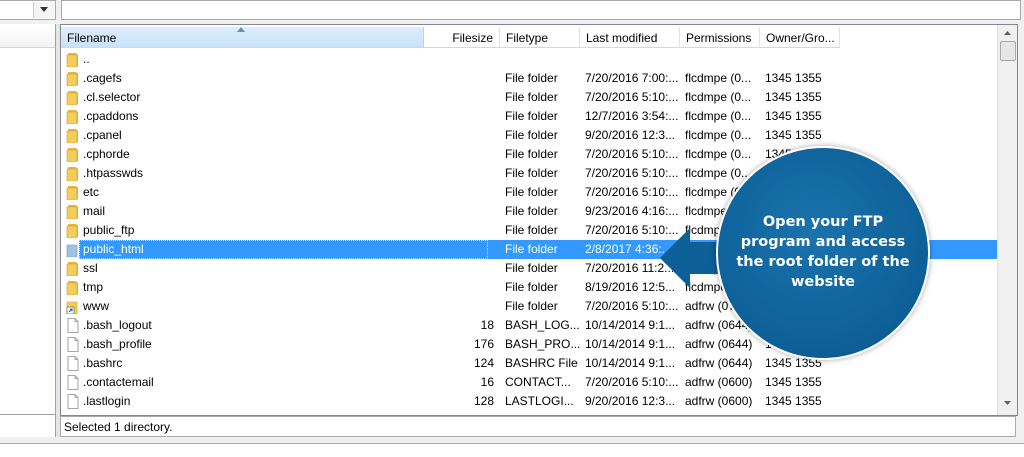  I want to click on chevron-down-icon, so click(44, 9).